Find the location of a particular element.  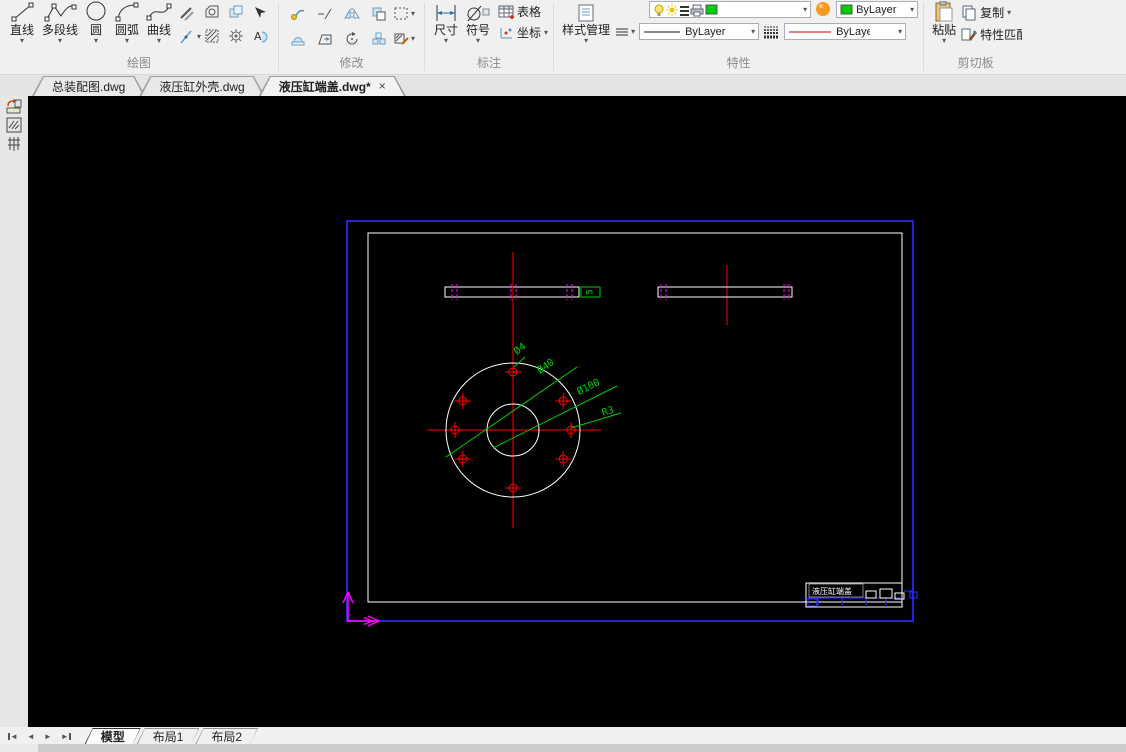

dimension-button: 尺寸 ▾ is located at coordinates (446, 22).